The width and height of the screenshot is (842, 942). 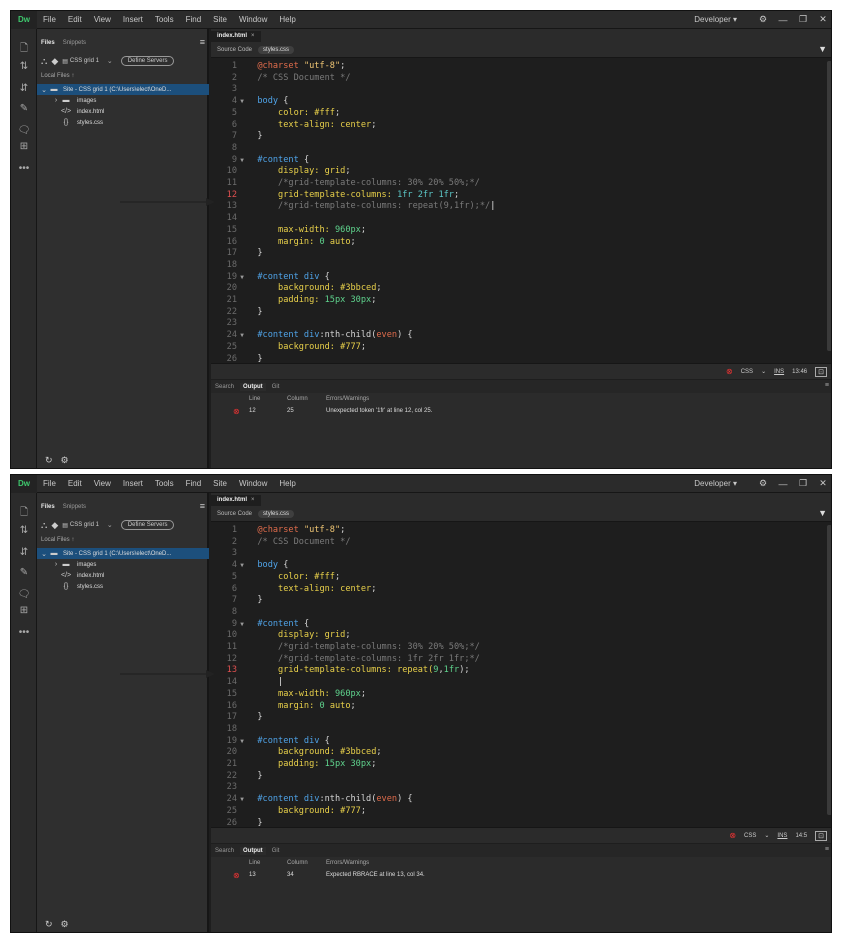 What do you see at coordinates (829, 670) in the screenshot?
I see `vertical-scrollbar` at bounding box center [829, 670].